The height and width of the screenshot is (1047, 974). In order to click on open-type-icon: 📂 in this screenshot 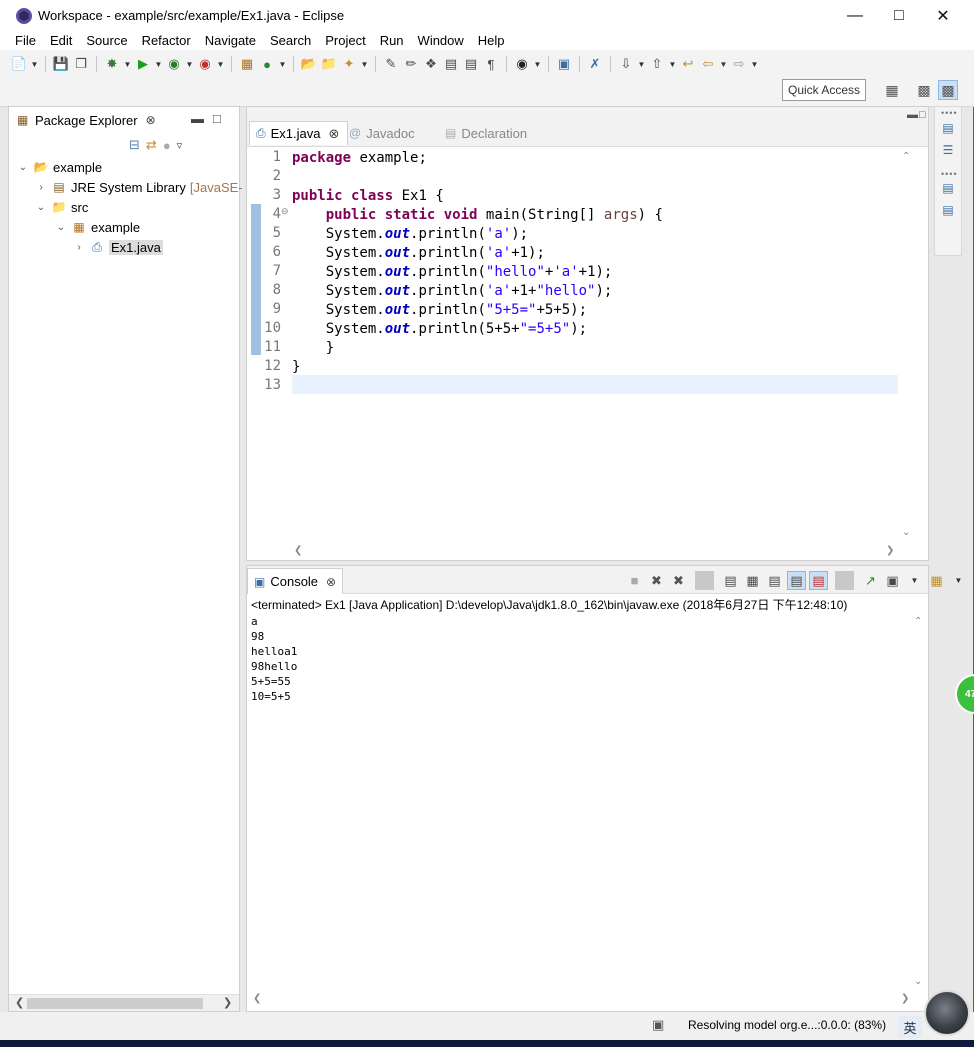, I will do `click(309, 64)`.